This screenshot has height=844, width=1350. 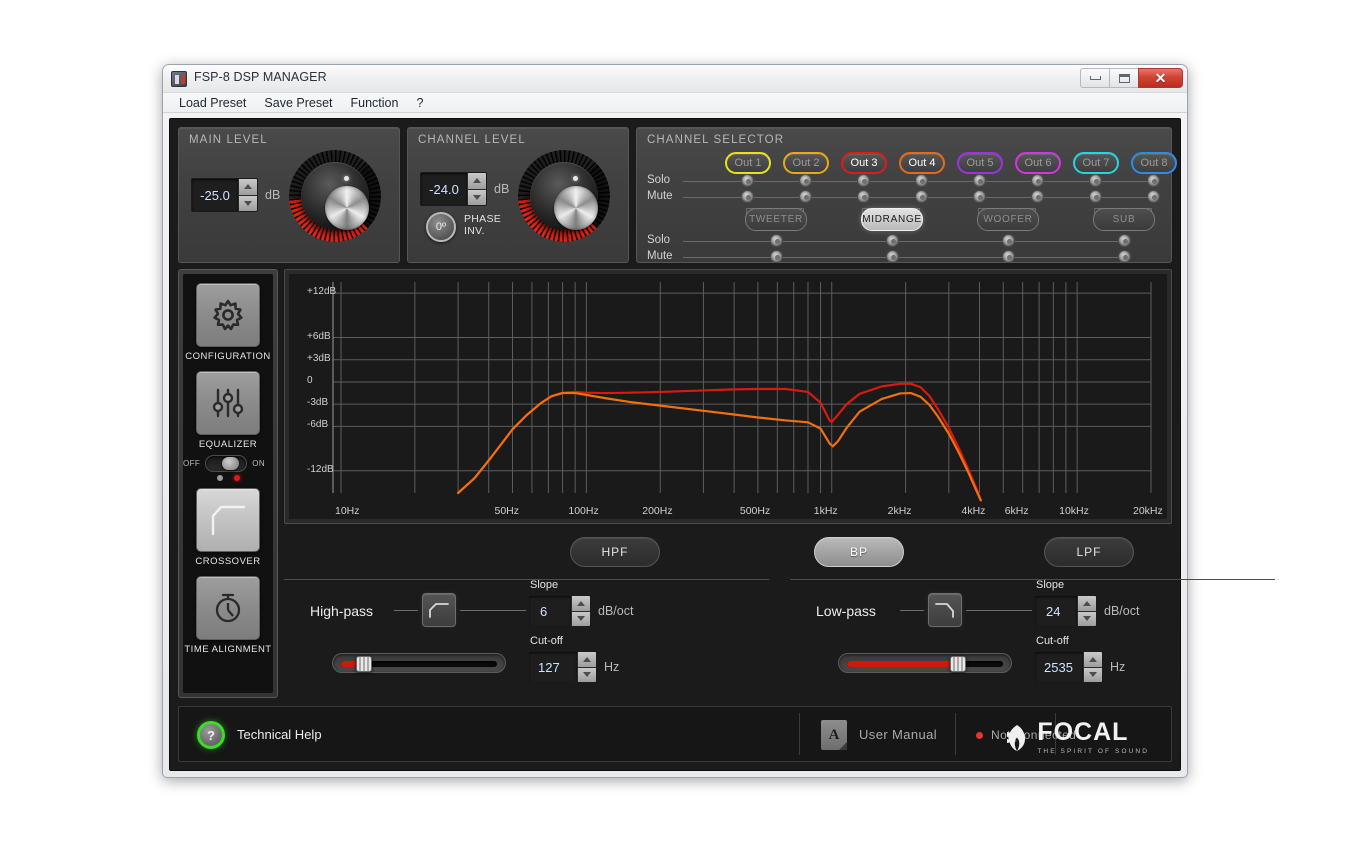 What do you see at coordinates (476, 196) in the screenshot?
I see `channel-level-decrement` at bounding box center [476, 196].